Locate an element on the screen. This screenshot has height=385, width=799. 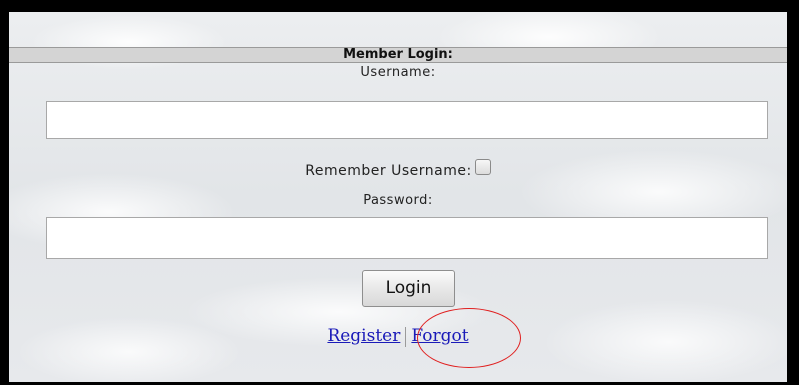
account-links: Register Forgot is located at coordinates (398, 336).